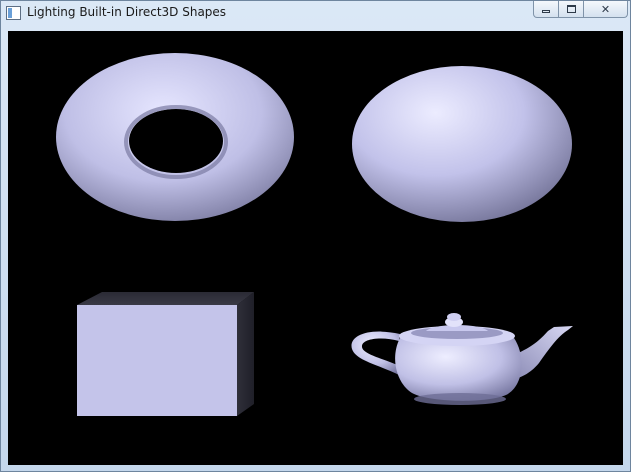  I want to click on application-window-icon, so click(13, 13).